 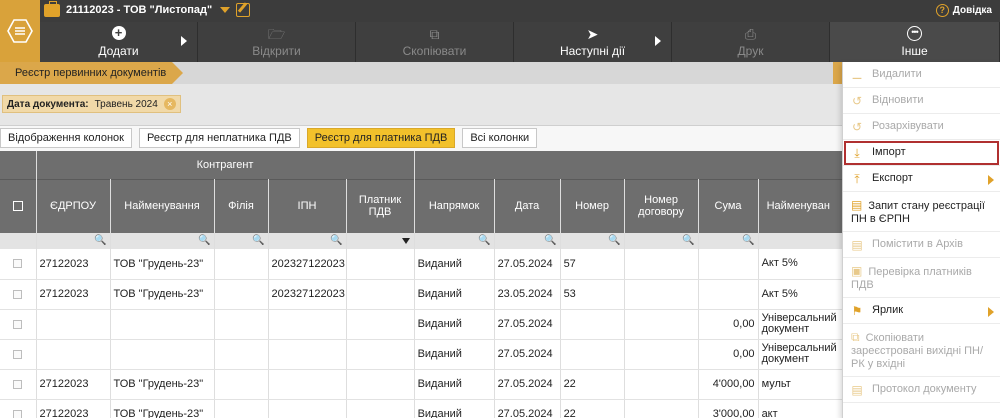 I want to click on menu-item-unarchive: ↺ Розархівувати, so click(x=921, y=127).